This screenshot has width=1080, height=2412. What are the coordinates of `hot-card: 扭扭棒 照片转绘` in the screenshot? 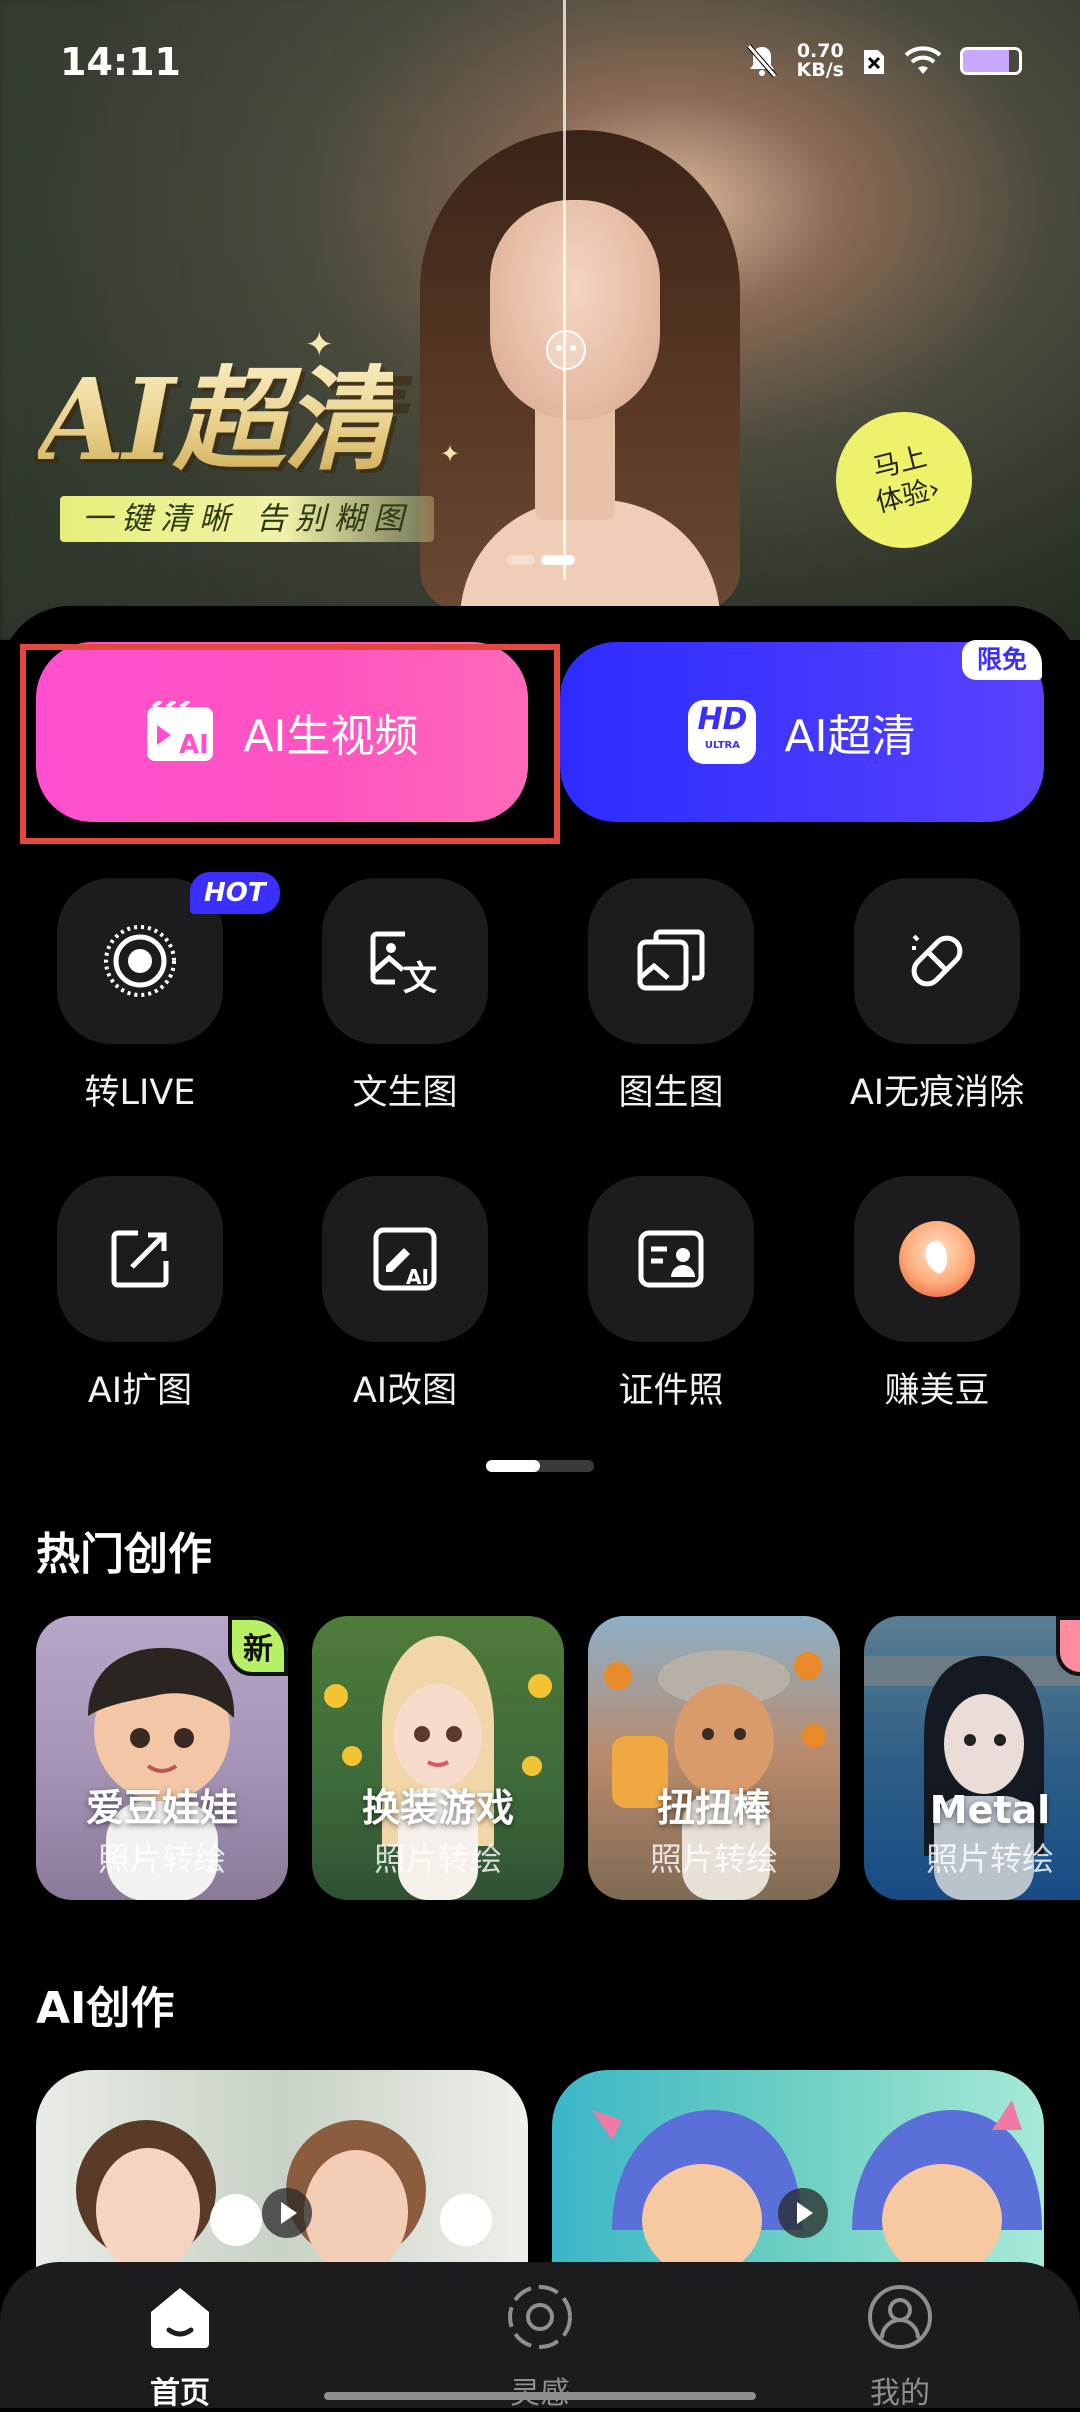 It's located at (714, 1758).